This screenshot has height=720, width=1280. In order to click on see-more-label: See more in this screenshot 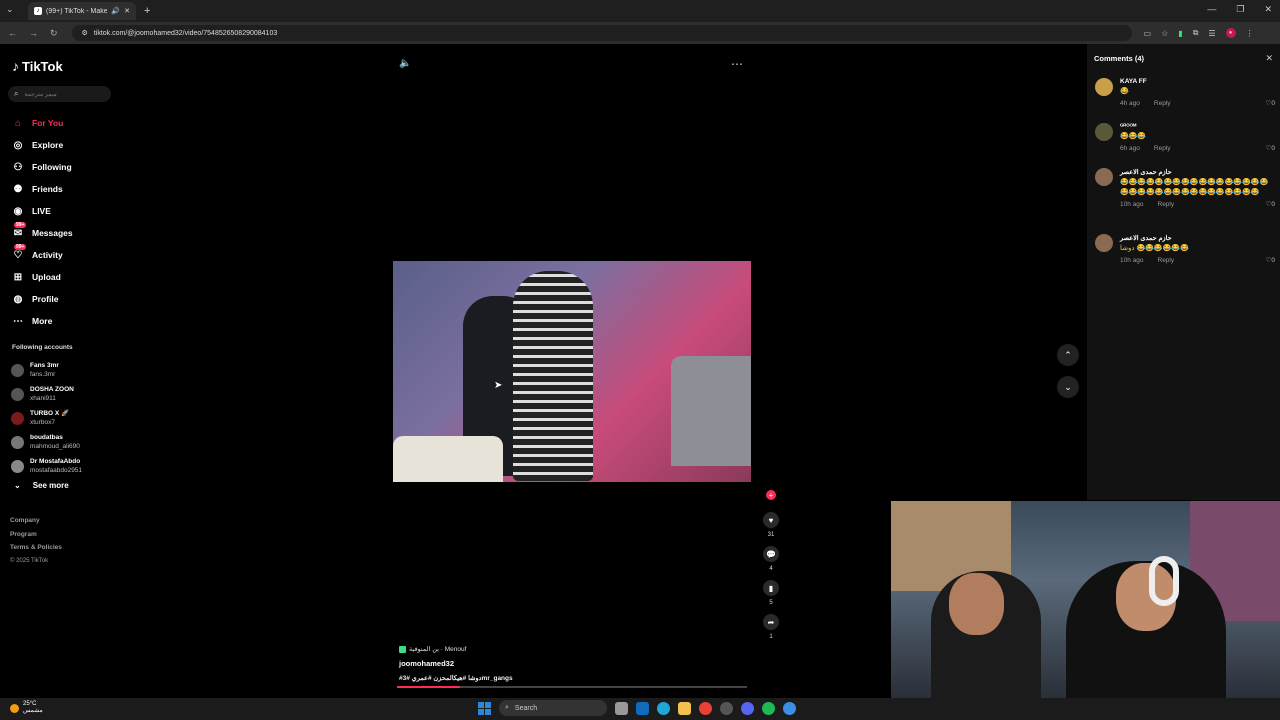, I will do `click(50, 485)`.